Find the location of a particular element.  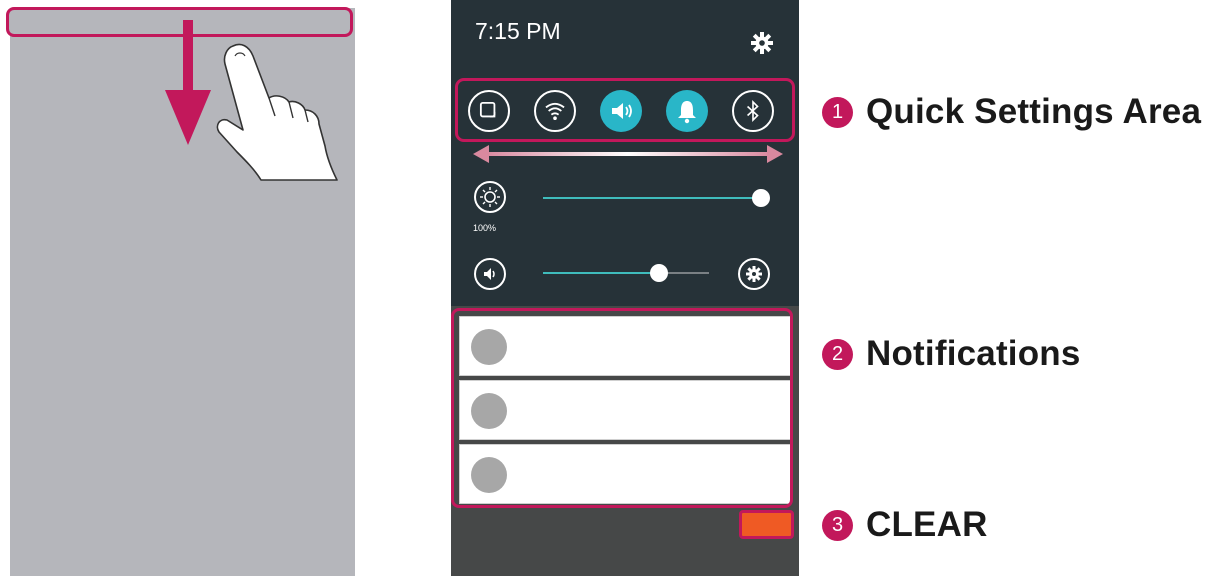

notification-toggle is located at coordinates (687, 111).